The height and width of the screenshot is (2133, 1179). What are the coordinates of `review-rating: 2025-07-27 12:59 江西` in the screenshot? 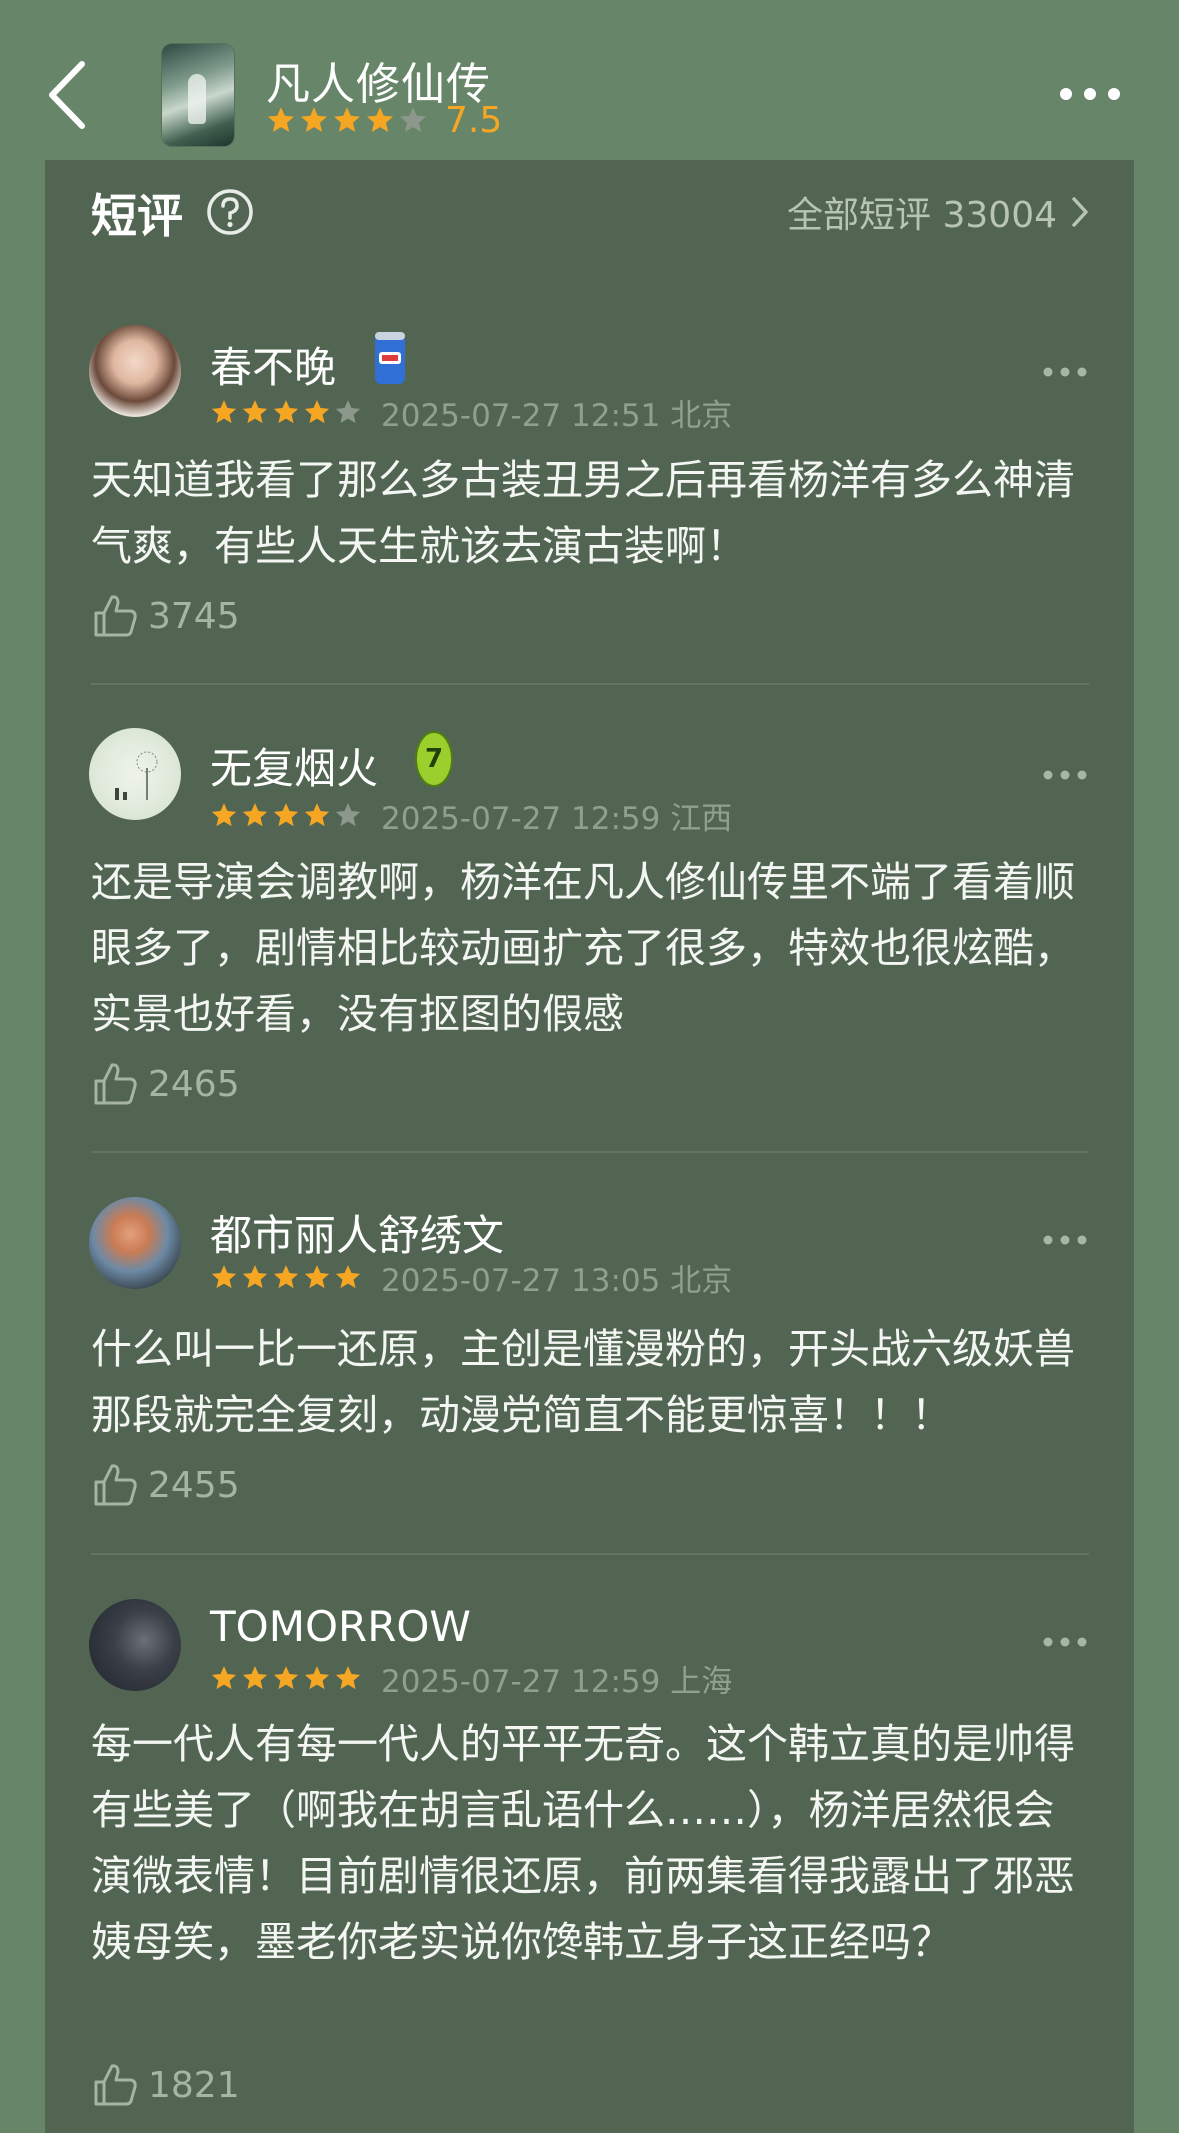 It's located at (471, 817).